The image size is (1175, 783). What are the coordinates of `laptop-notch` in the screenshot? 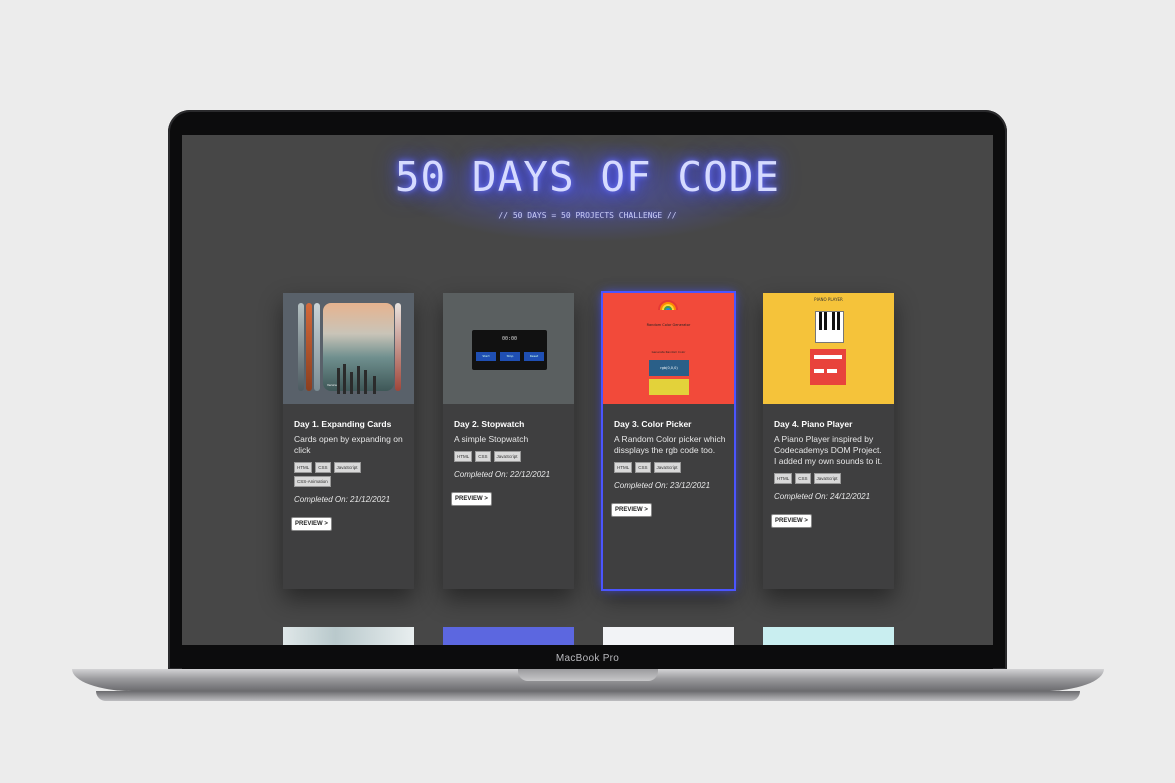 It's located at (588, 675).